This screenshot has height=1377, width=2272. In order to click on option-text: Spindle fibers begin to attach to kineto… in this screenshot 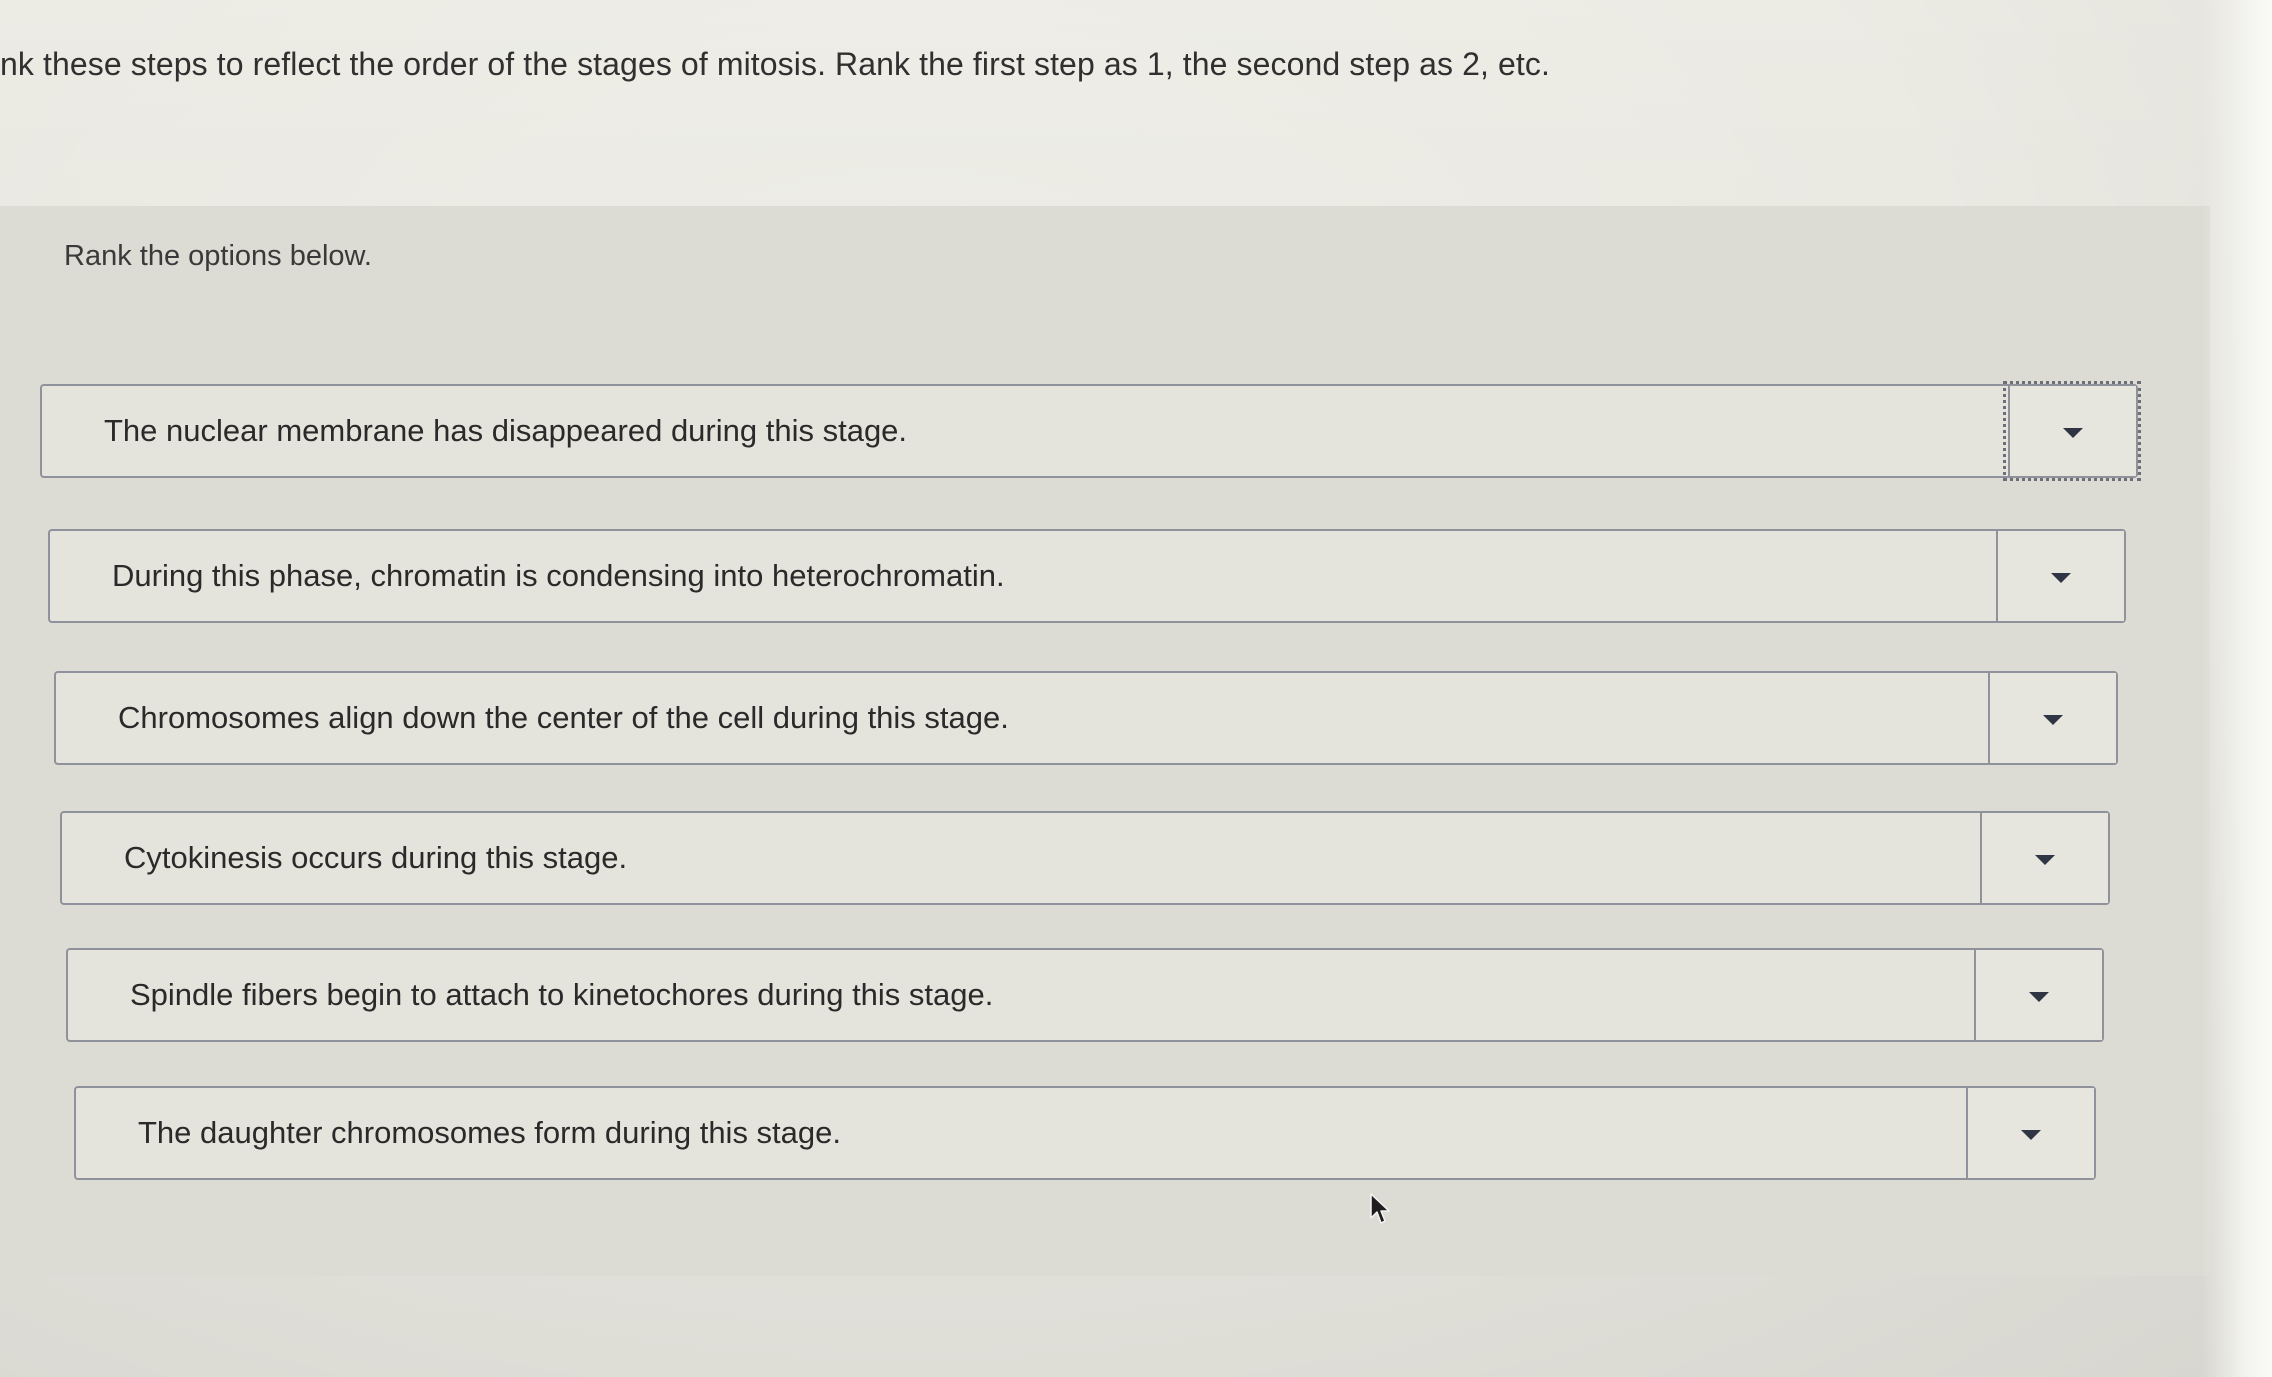, I will do `click(562, 994)`.